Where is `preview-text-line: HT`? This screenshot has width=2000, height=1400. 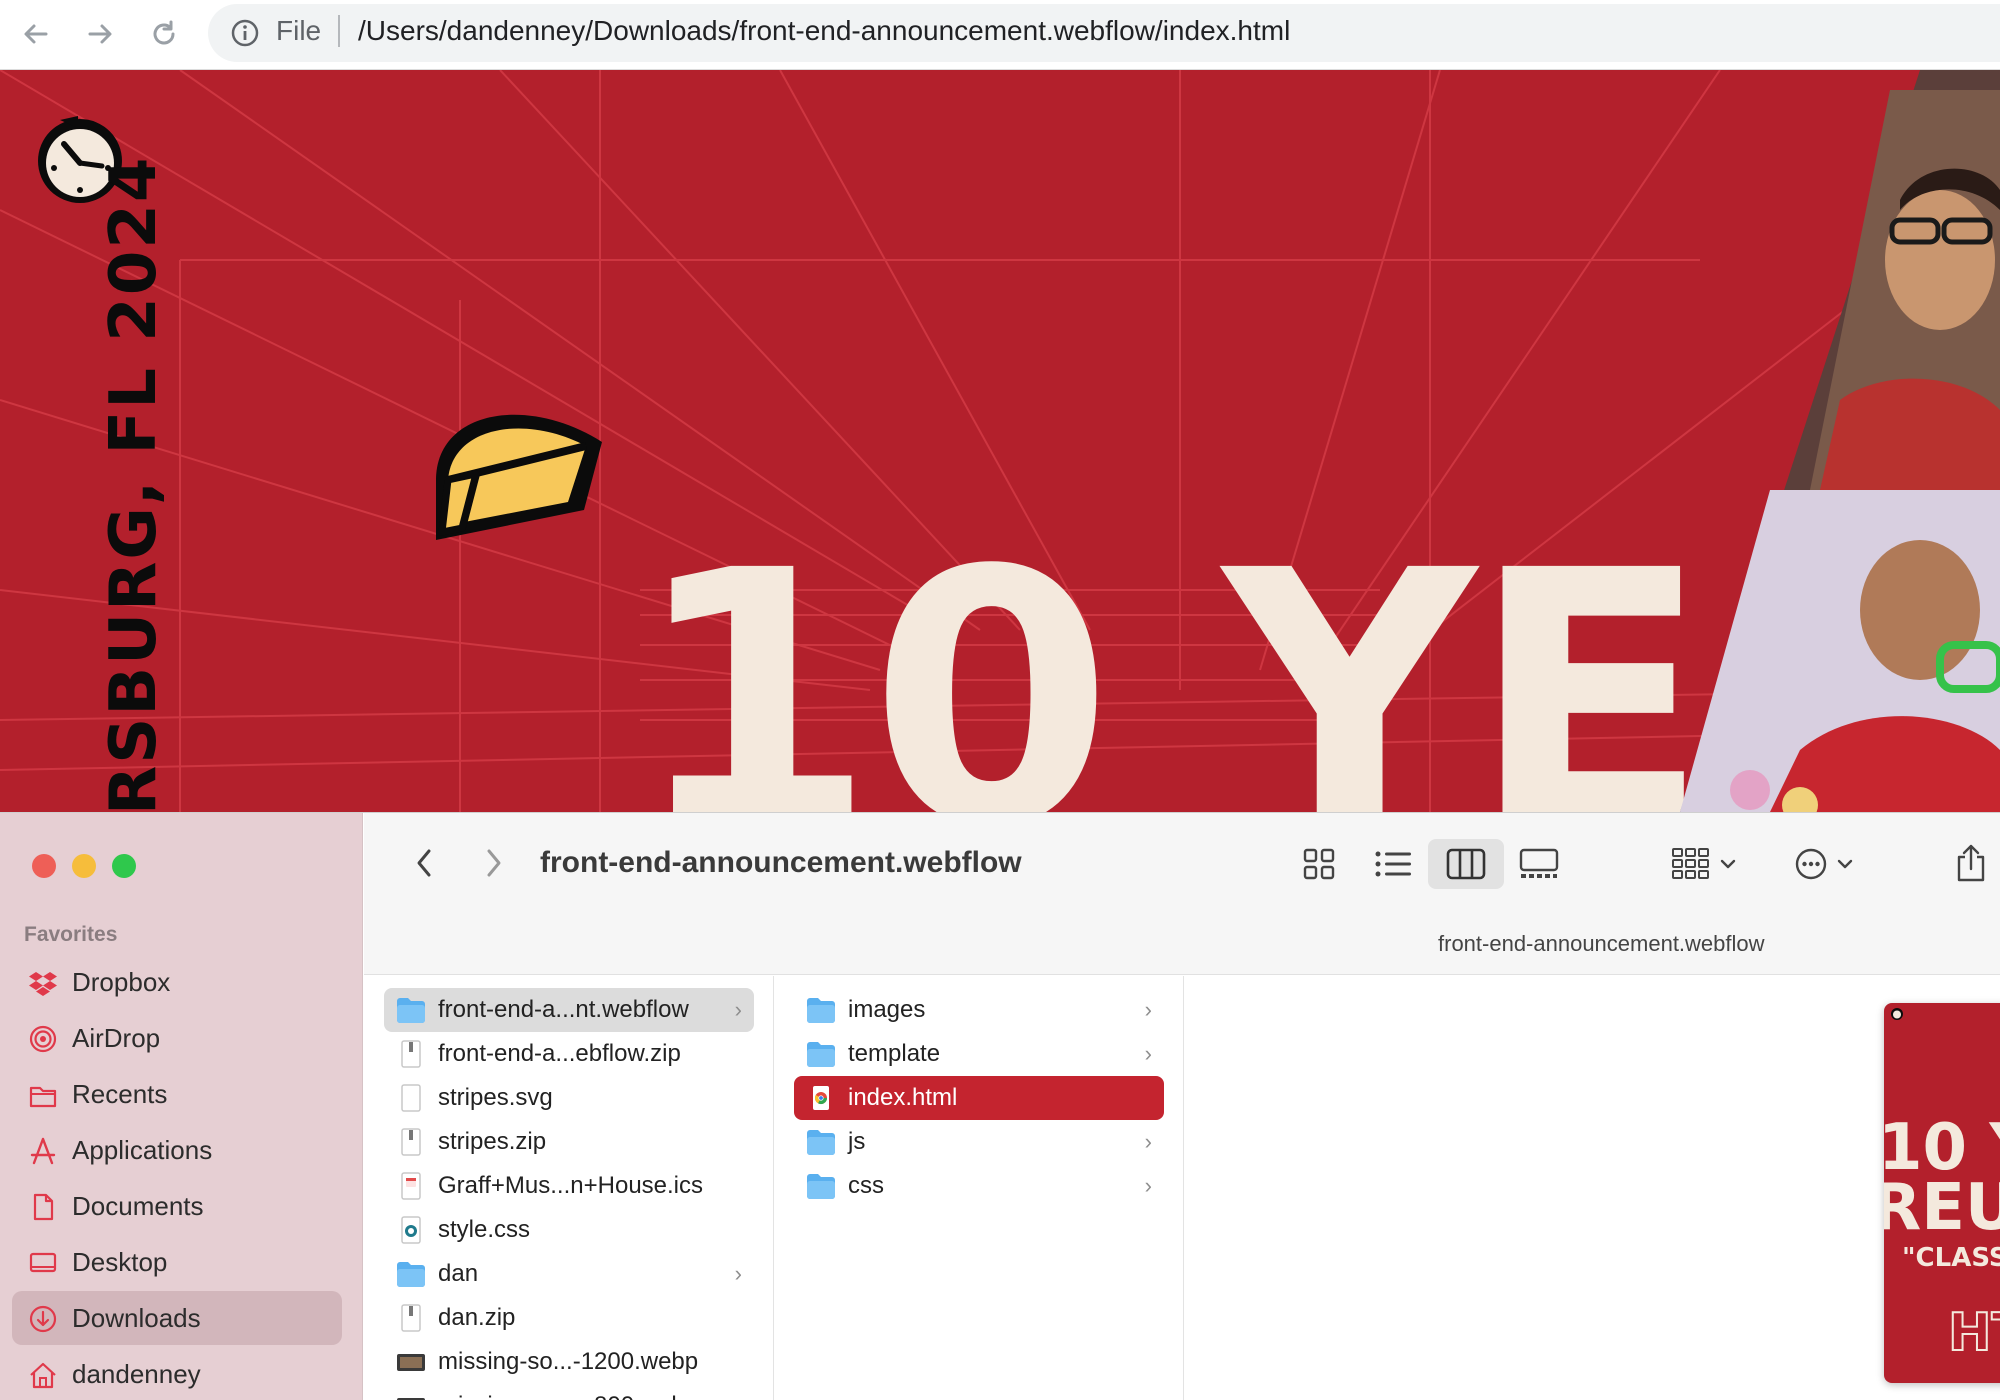 preview-text-line: HT is located at coordinates (1973, 1333).